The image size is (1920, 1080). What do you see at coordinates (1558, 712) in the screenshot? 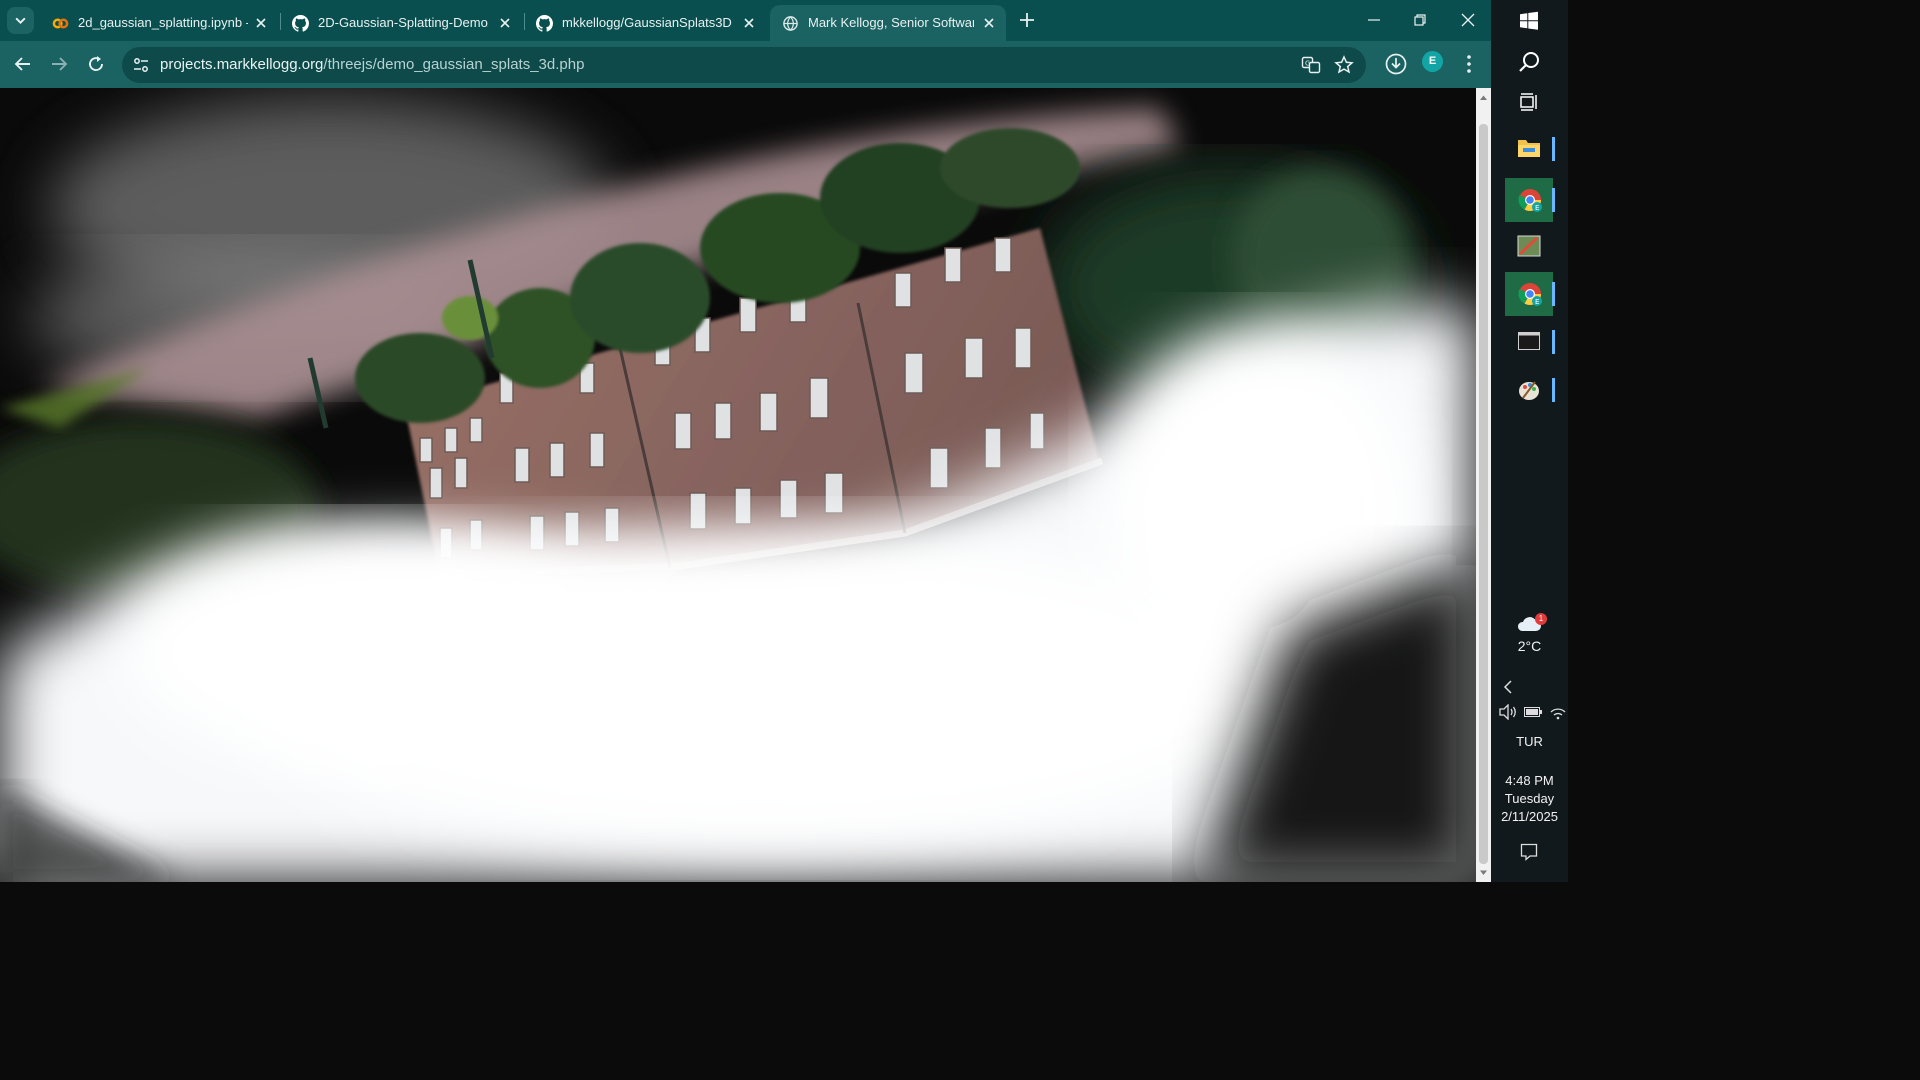
I see `wifi-icon` at bounding box center [1558, 712].